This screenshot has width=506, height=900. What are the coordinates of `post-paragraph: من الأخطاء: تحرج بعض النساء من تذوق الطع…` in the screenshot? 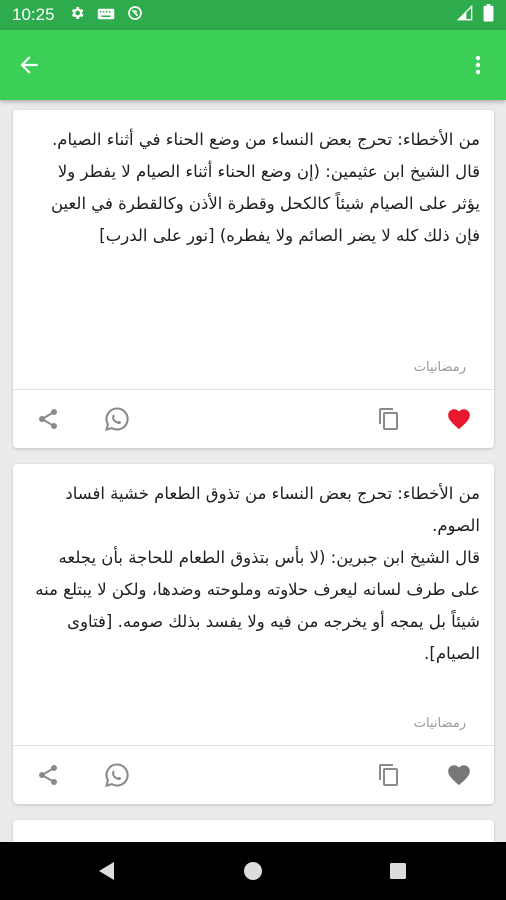 It's located at (272, 509).